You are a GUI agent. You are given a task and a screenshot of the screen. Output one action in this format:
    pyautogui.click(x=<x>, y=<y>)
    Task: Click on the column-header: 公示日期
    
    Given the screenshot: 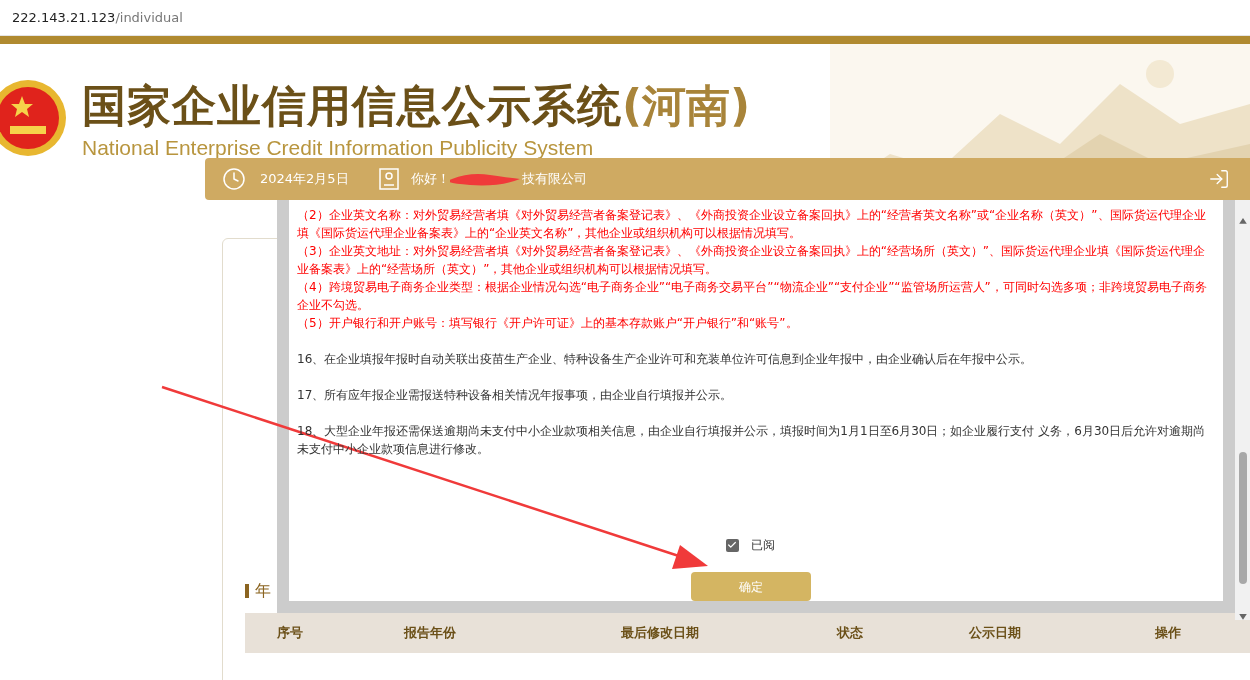 What is the action you would take?
    pyautogui.click(x=995, y=633)
    